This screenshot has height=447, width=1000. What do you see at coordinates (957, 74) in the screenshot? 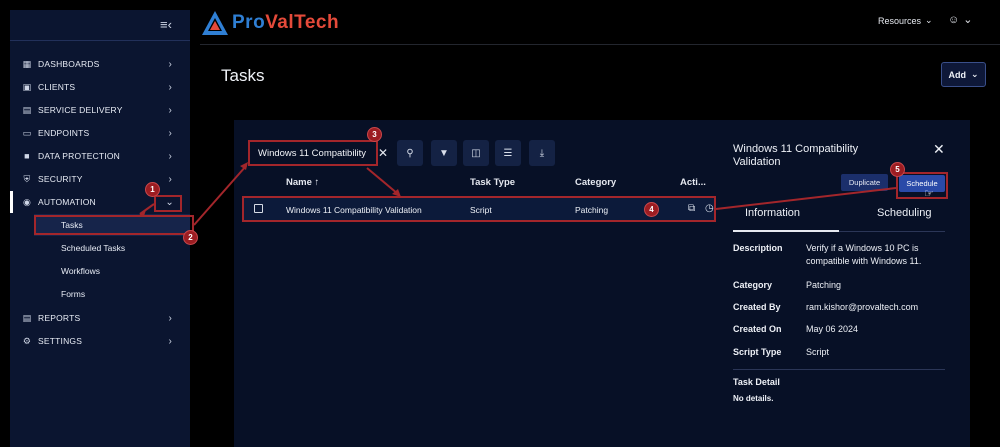
I see `add-button-label: Add` at bounding box center [957, 74].